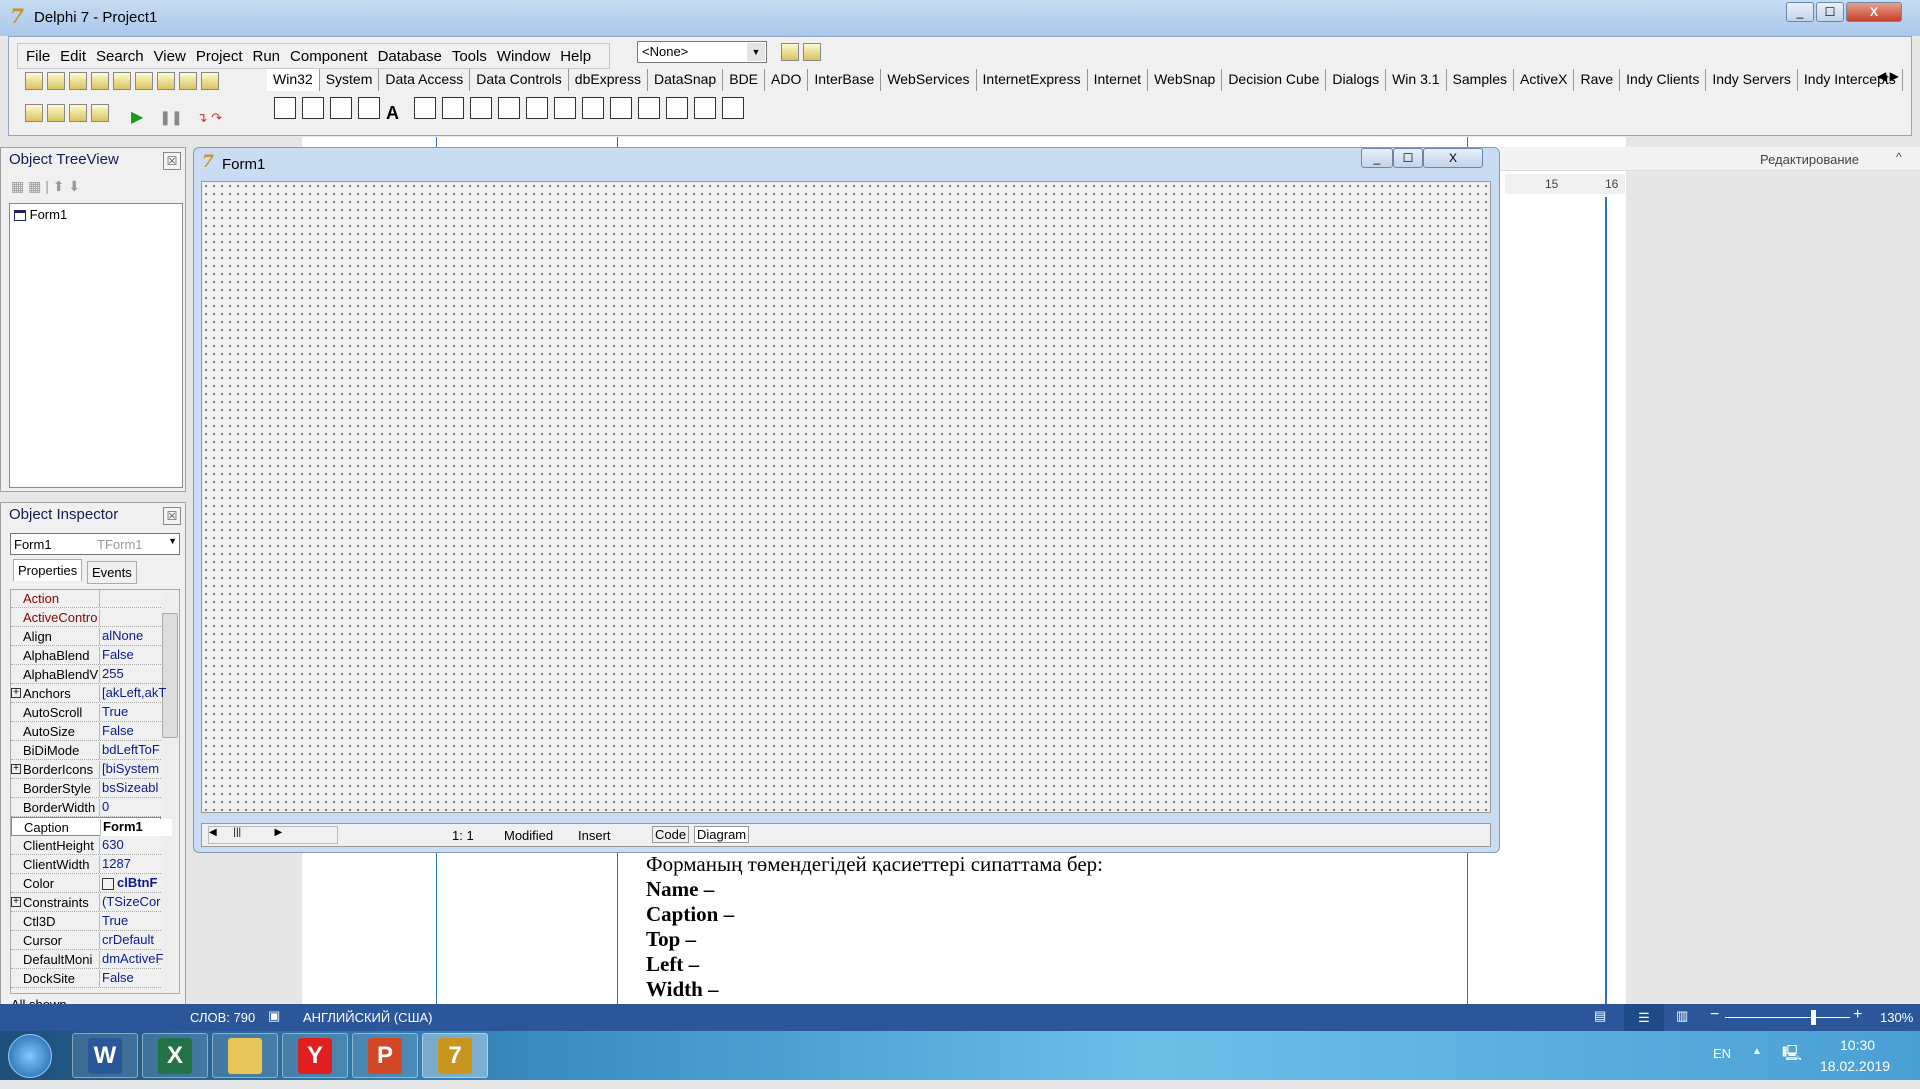 The height and width of the screenshot is (1089, 1920). What do you see at coordinates (1663, 80) in the screenshot?
I see `palette-tab: Indy Clients` at bounding box center [1663, 80].